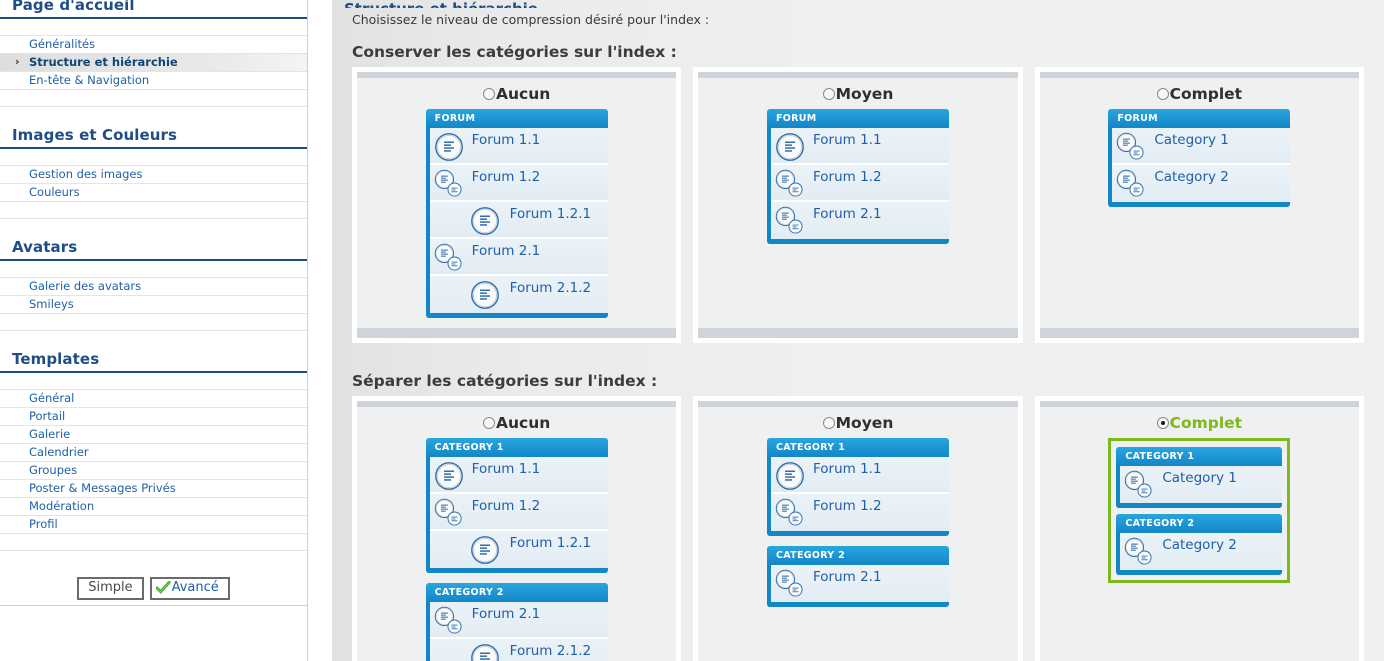 Image resolution: width=1384 pixels, height=661 pixels. I want to click on forum-block: FORUM Forum 1.1, so click(857, 176).